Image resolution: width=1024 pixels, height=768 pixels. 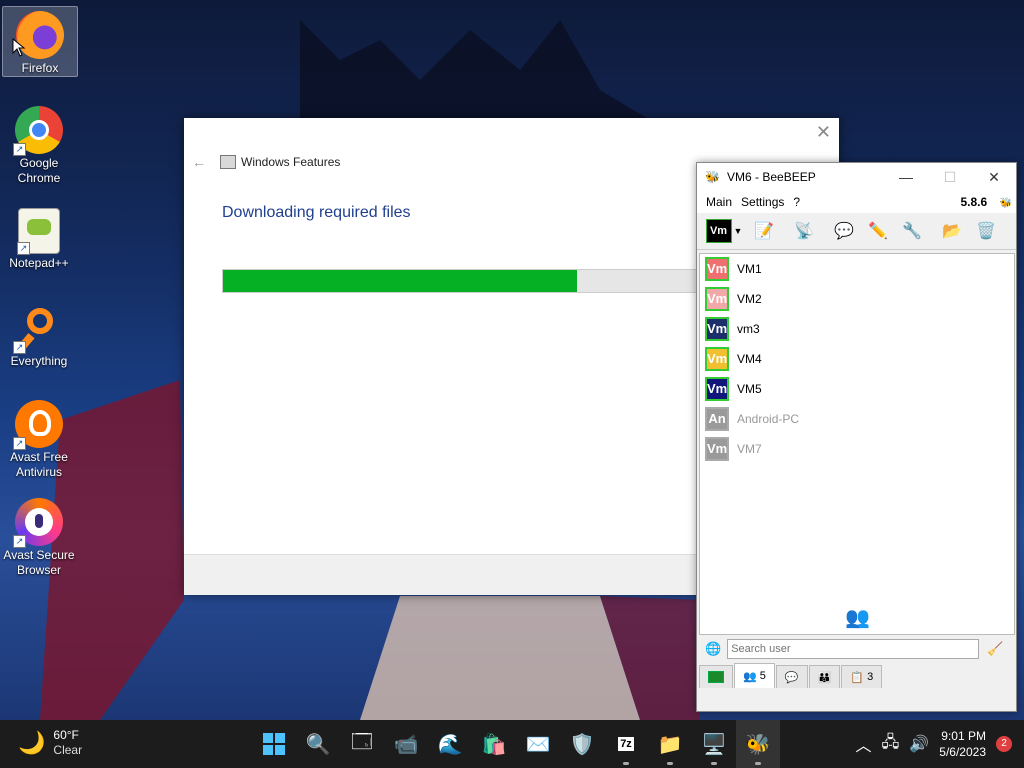 What do you see at coordinates (857, 419) in the screenshot?
I see `user-row: An Android-PC` at bounding box center [857, 419].